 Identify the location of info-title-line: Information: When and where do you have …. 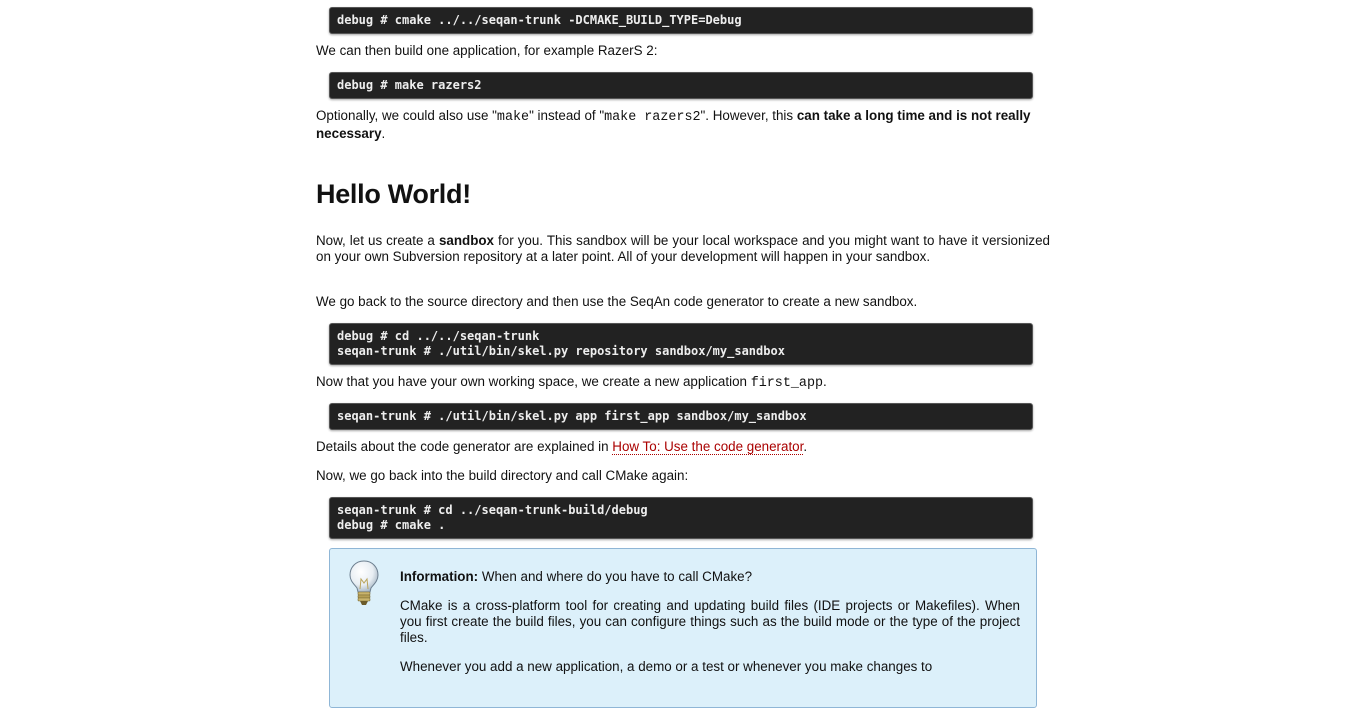
(710, 577).